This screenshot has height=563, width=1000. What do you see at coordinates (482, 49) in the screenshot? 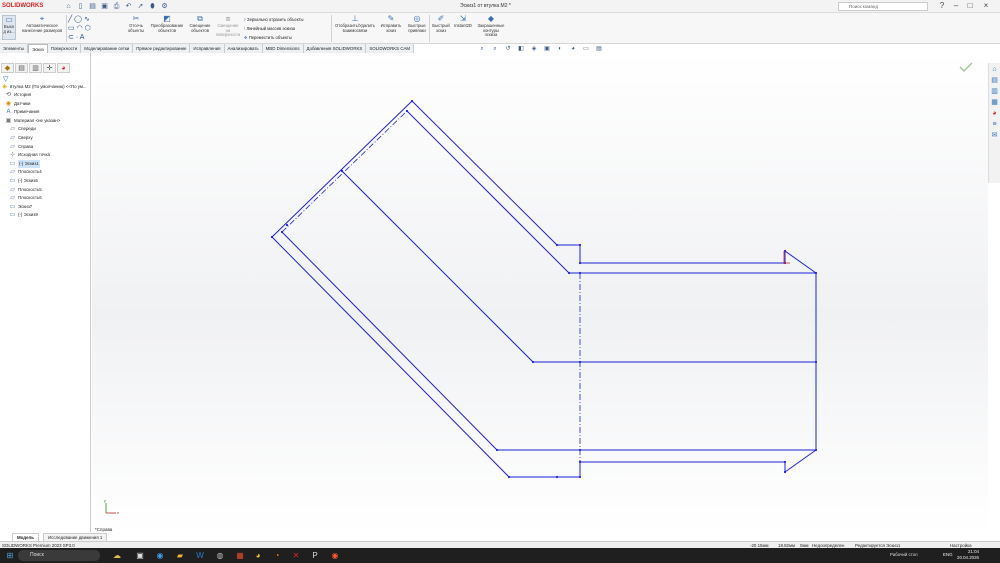
I see `zoom-to-fit-icon: ⌕` at bounding box center [482, 49].